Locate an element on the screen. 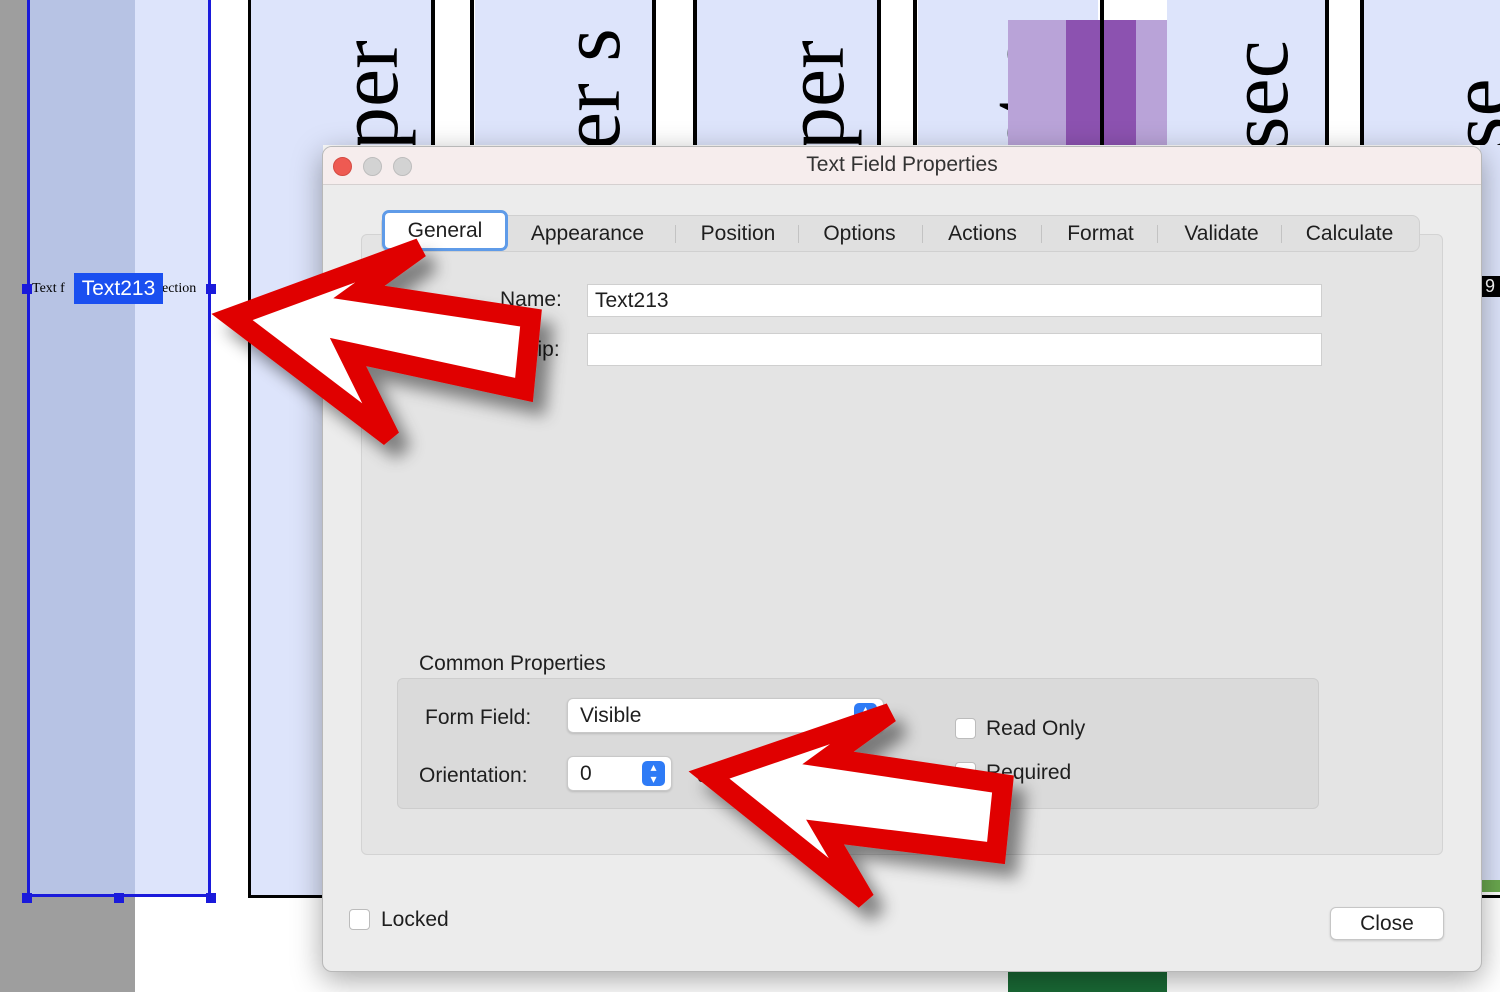  required-label: Required is located at coordinates (1029, 772).